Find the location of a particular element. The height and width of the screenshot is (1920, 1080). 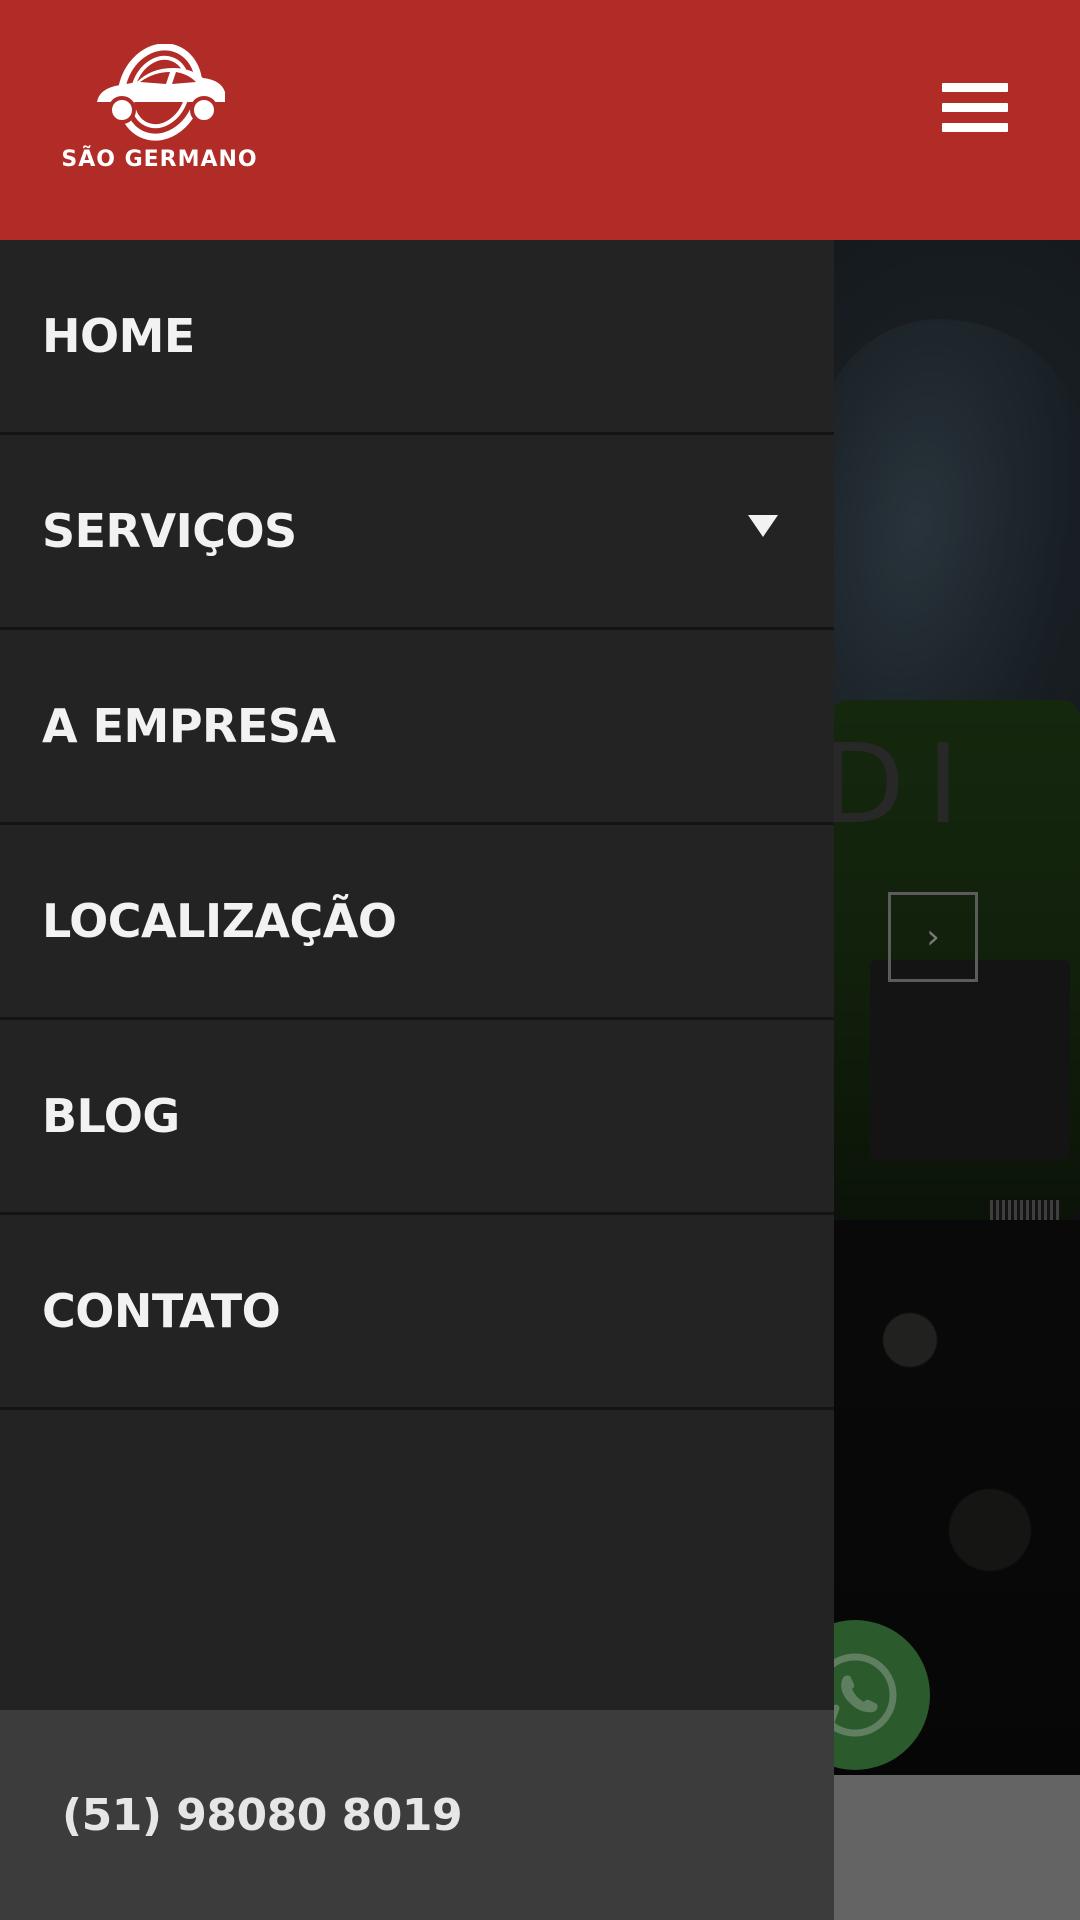

triangle-down-icon is located at coordinates (763, 526).